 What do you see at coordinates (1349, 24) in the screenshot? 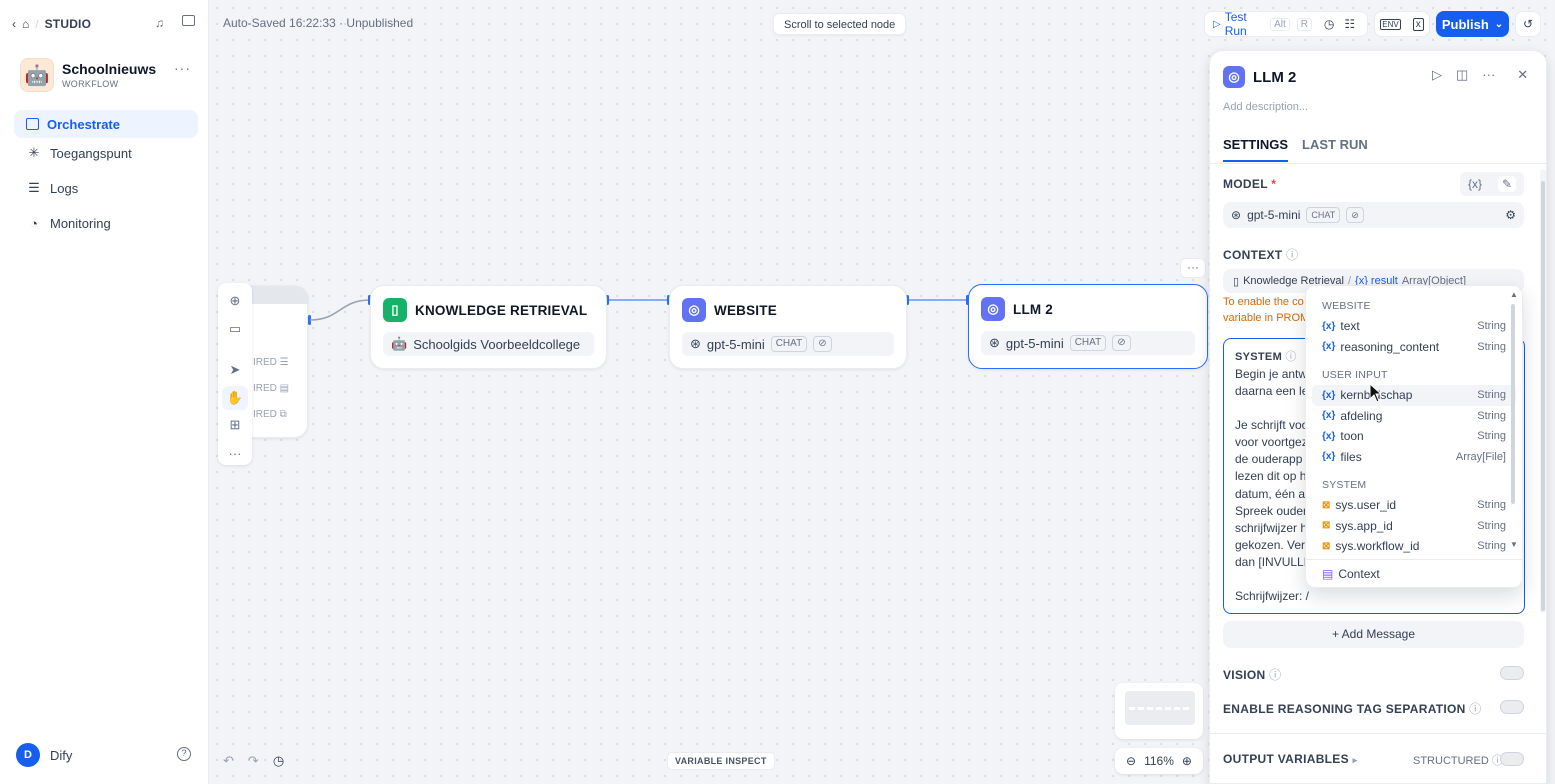
I see `checklist-icon: ☷` at bounding box center [1349, 24].